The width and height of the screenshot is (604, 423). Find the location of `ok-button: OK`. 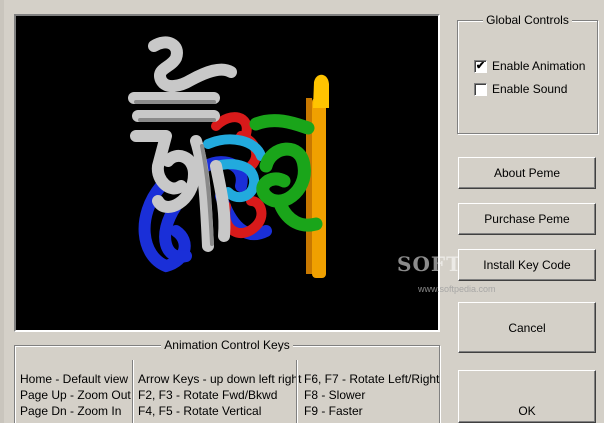

ok-button: OK is located at coordinates (527, 396).